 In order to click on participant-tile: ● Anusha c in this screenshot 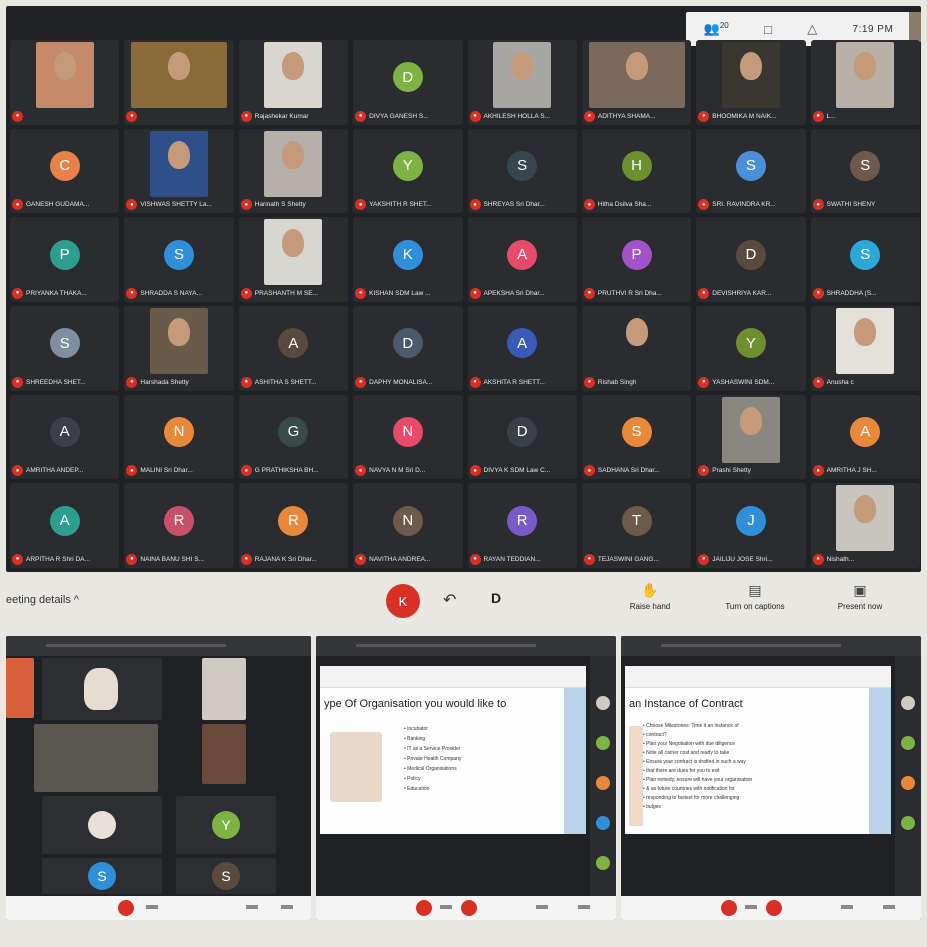, I will do `click(865, 348)`.